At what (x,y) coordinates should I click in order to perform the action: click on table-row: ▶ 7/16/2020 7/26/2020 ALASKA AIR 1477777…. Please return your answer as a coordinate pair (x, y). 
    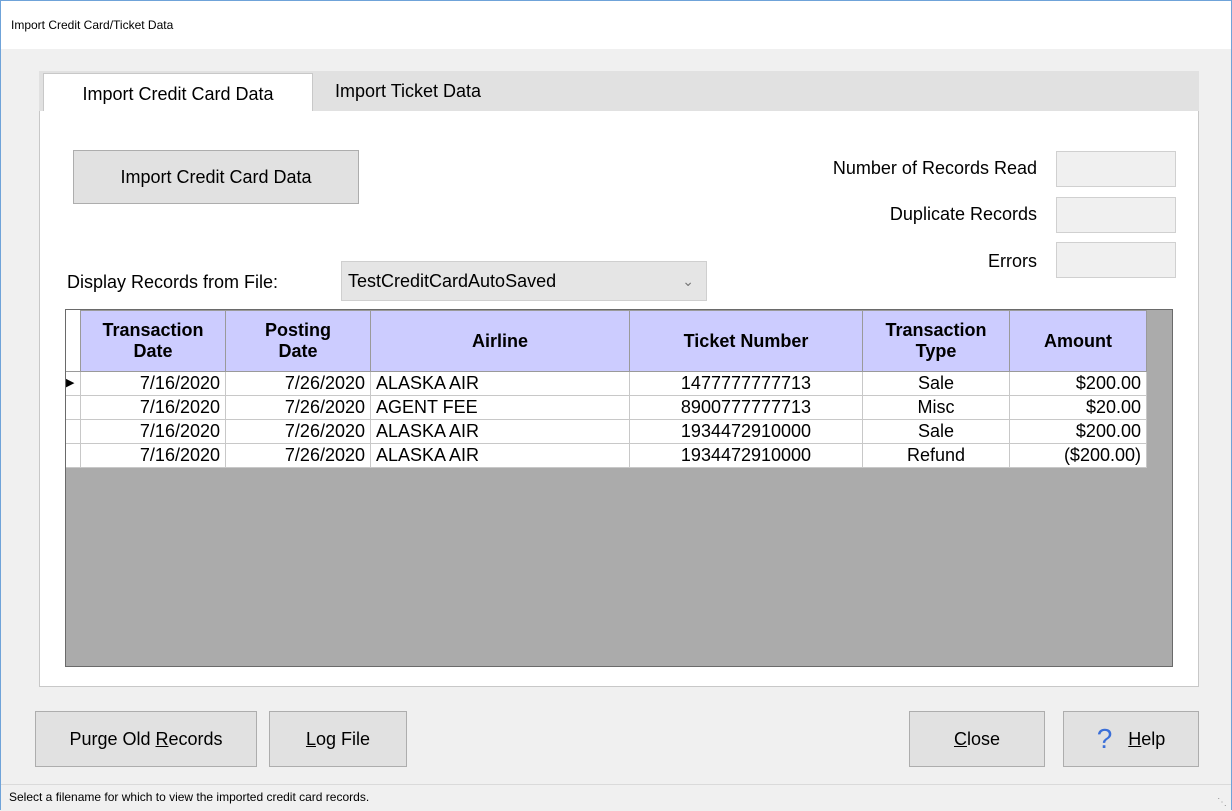
    Looking at the image, I should click on (606, 383).